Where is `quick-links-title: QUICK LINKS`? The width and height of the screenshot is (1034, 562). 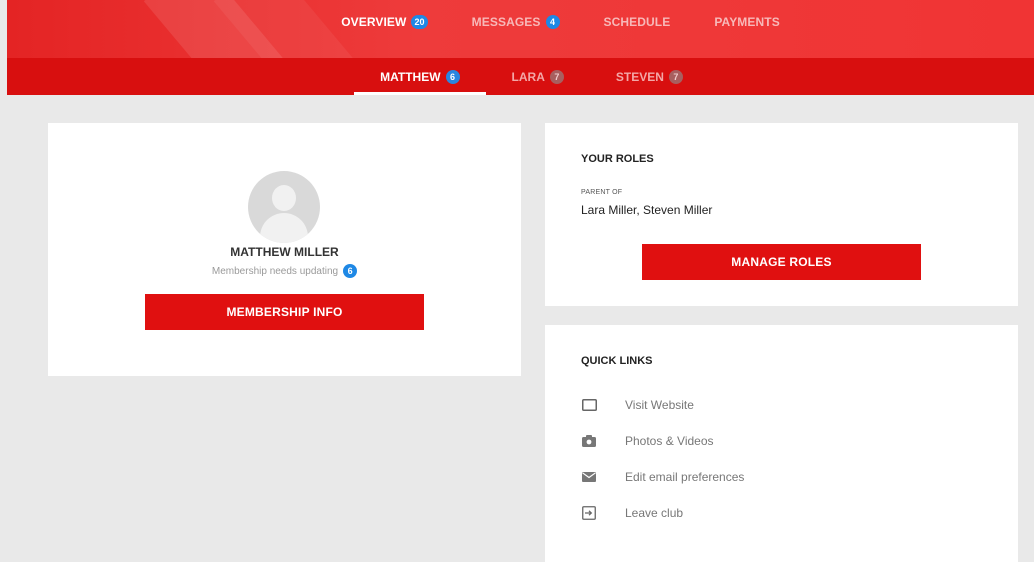
quick-links-title: QUICK LINKS is located at coordinates (617, 361).